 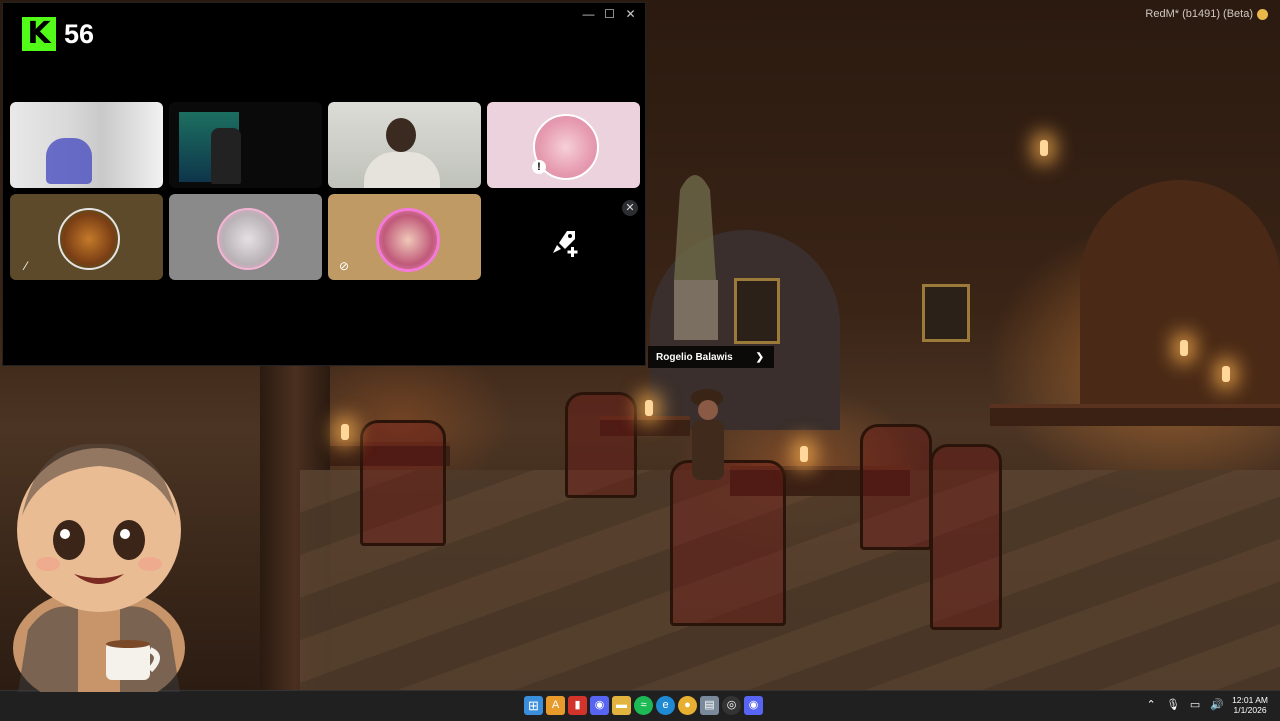 I want to click on chevron-right-icon: ❯, so click(x=759, y=357).